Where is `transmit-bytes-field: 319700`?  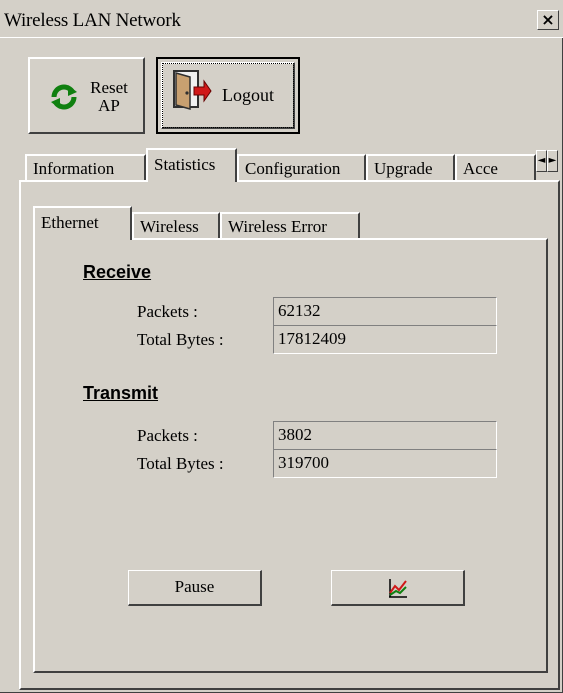
transmit-bytes-field: 319700 is located at coordinates (385, 463).